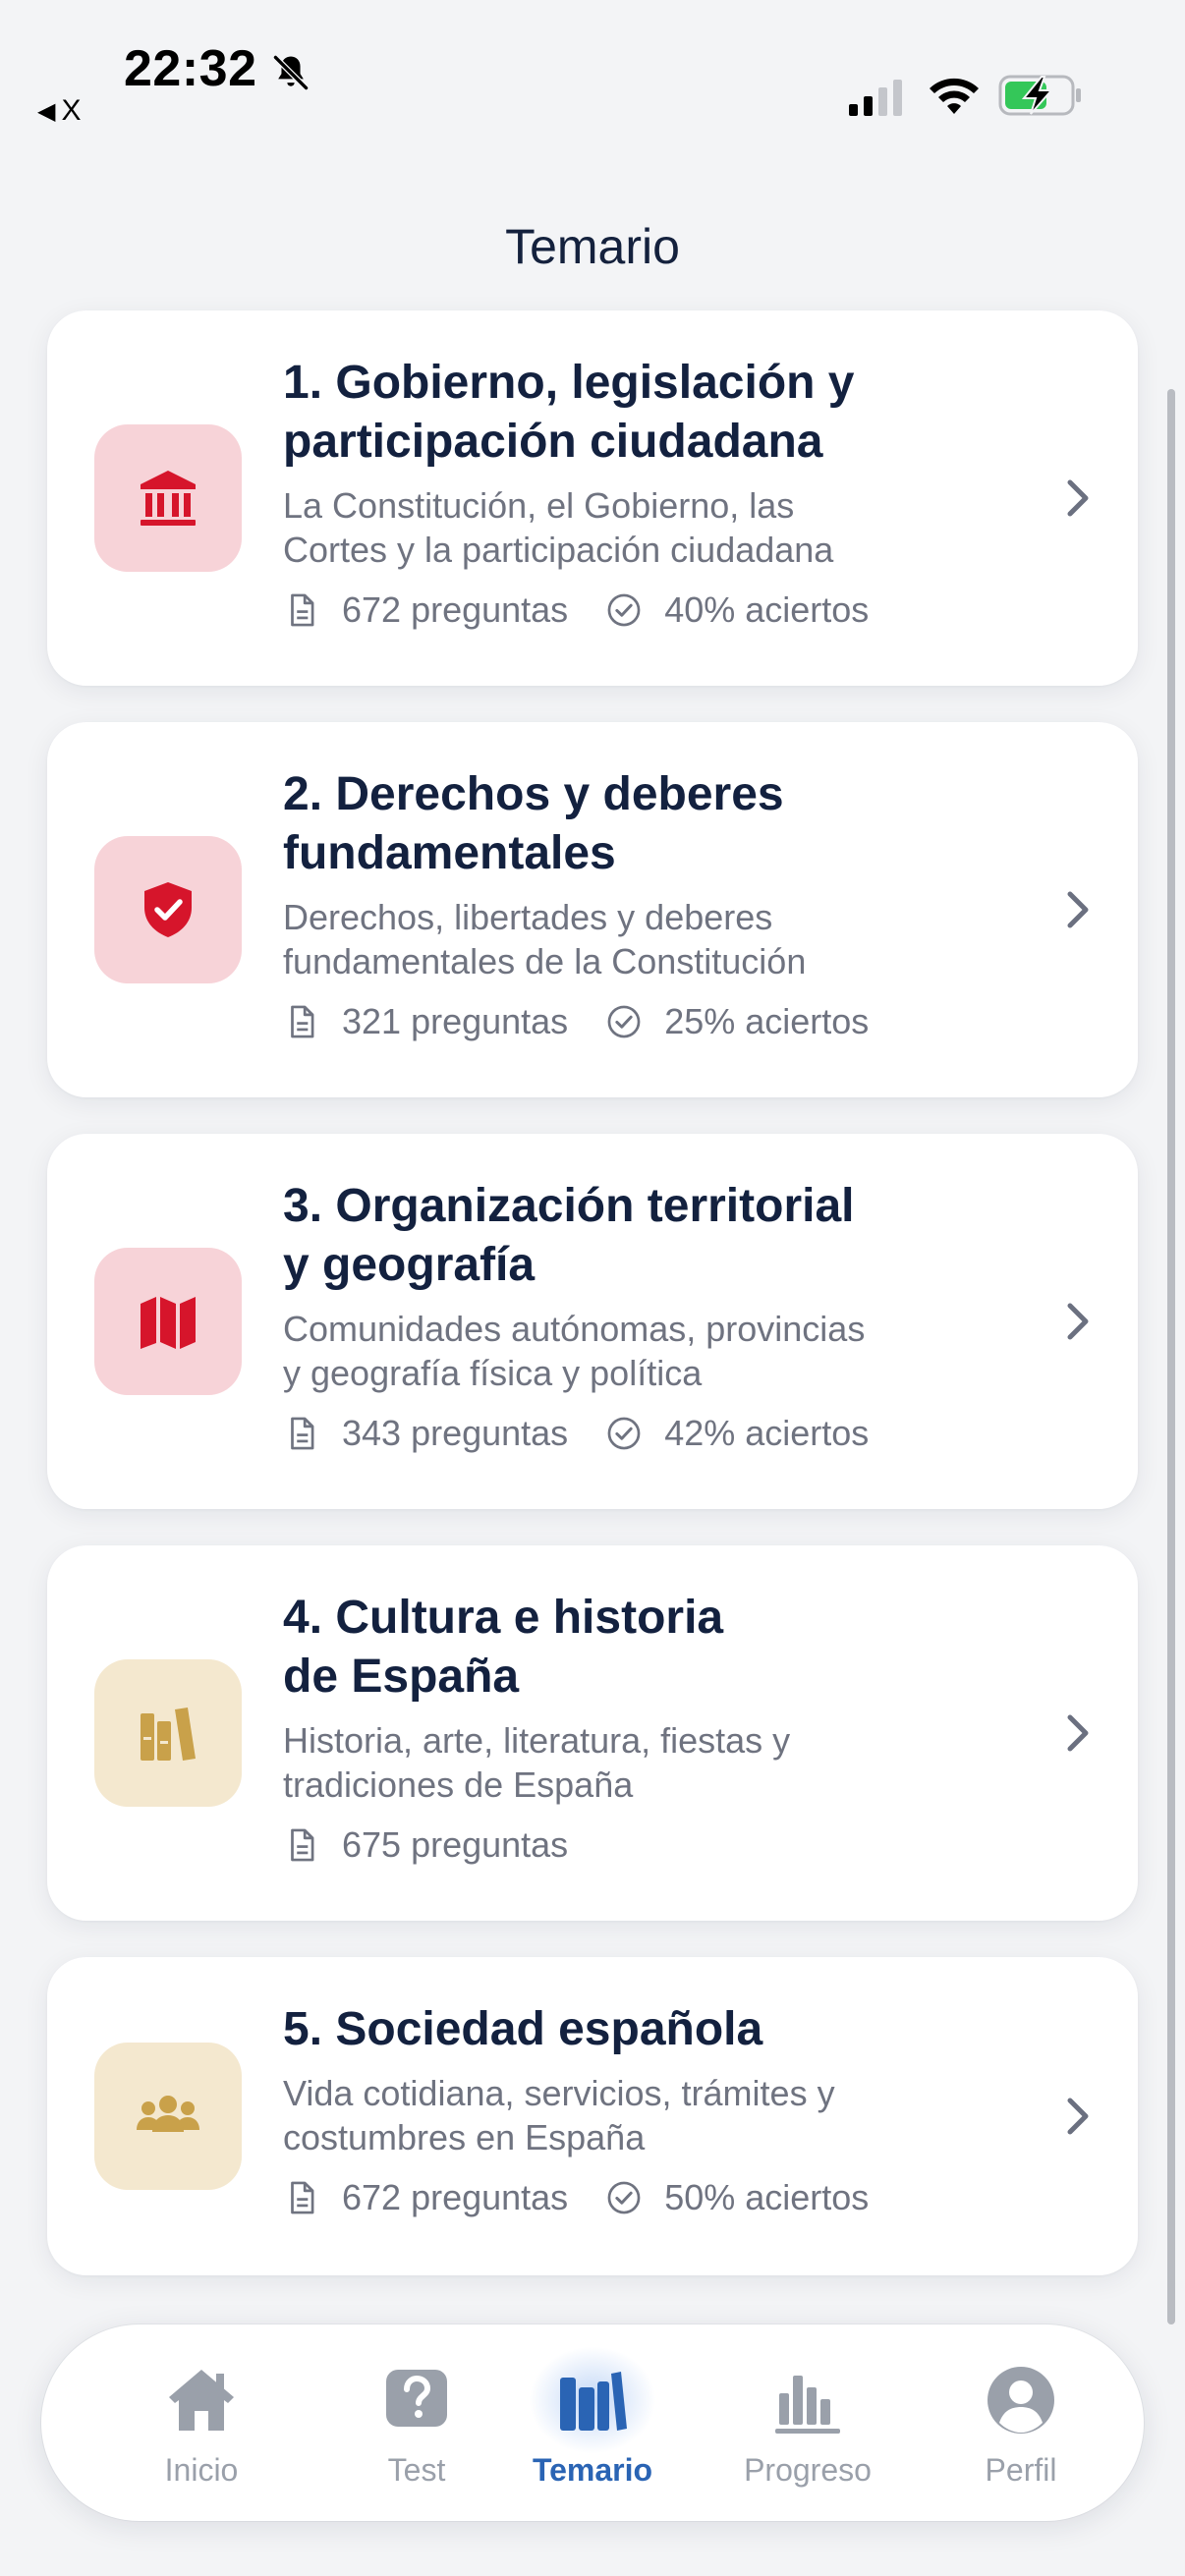 The height and width of the screenshot is (2576, 1185). What do you see at coordinates (416, 2398) in the screenshot?
I see `question-mark-icon` at bounding box center [416, 2398].